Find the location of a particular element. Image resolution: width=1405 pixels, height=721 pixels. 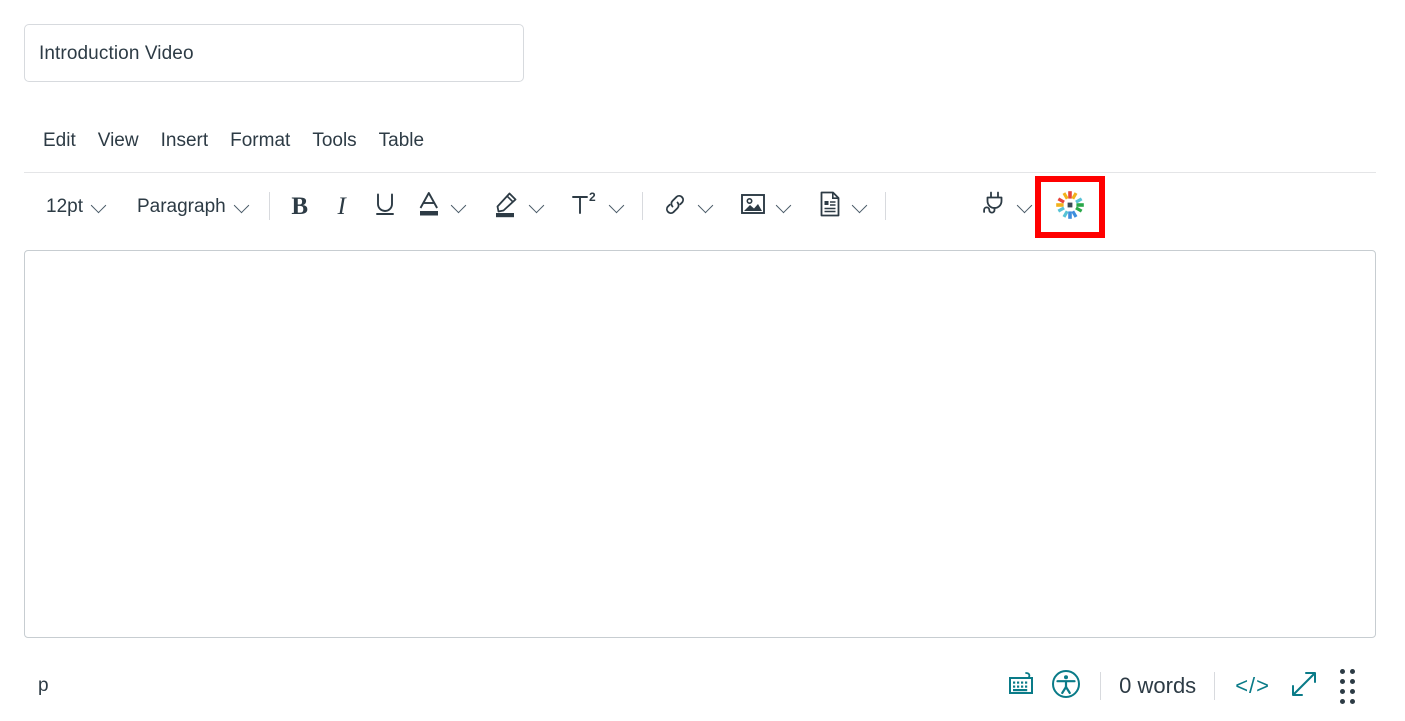

studio-starburst-icon is located at coordinates (1070, 207).